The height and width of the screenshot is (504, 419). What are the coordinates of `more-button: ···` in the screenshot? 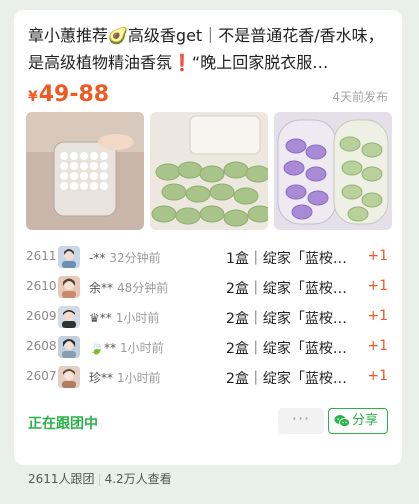 It's located at (301, 421).